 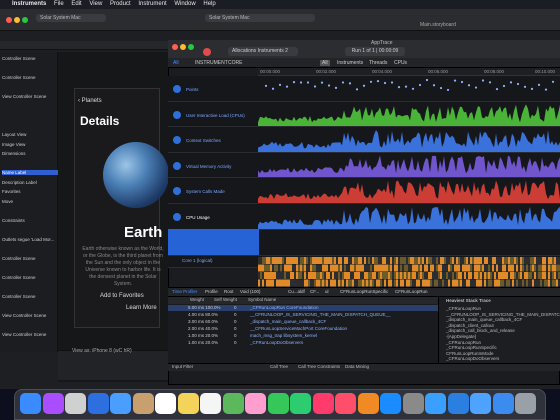 I want to click on tab-threads: Threads, so click(x=378, y=63).